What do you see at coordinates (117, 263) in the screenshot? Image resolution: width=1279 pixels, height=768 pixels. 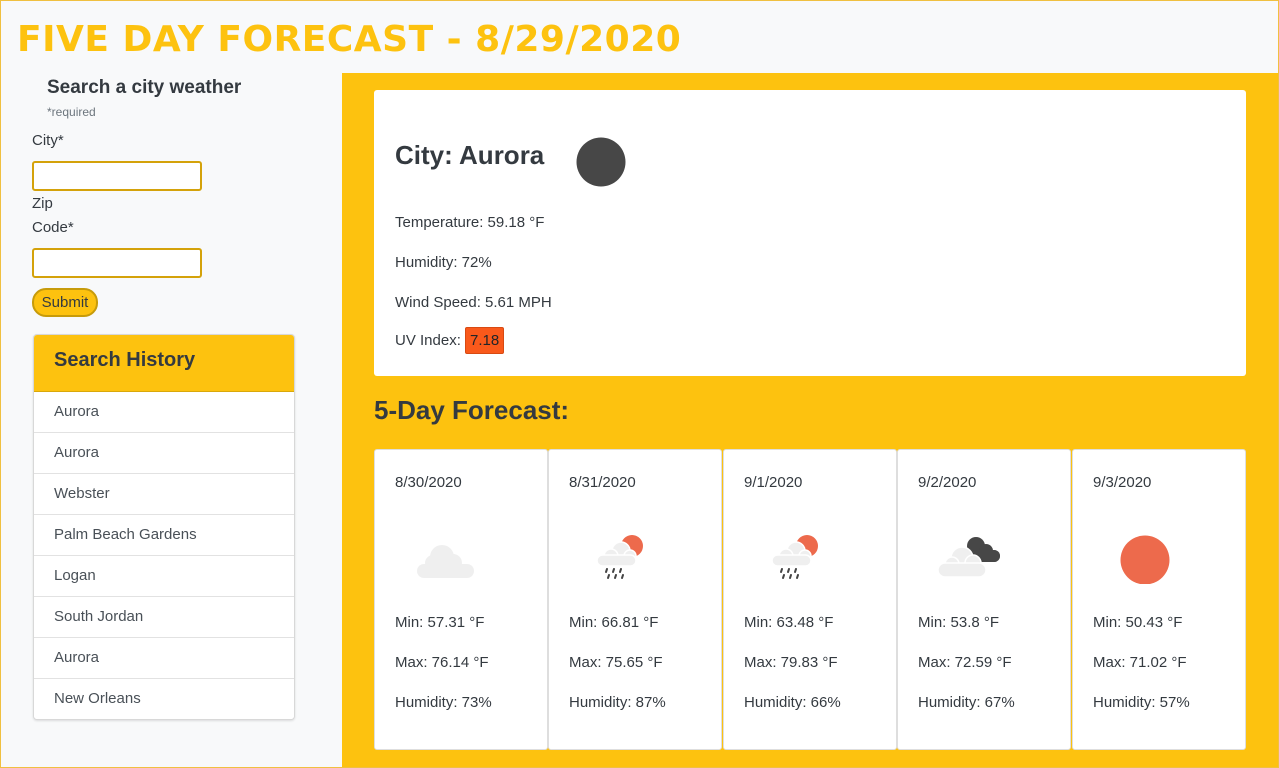 I see `zip-input` at bounding box center [117, 263].